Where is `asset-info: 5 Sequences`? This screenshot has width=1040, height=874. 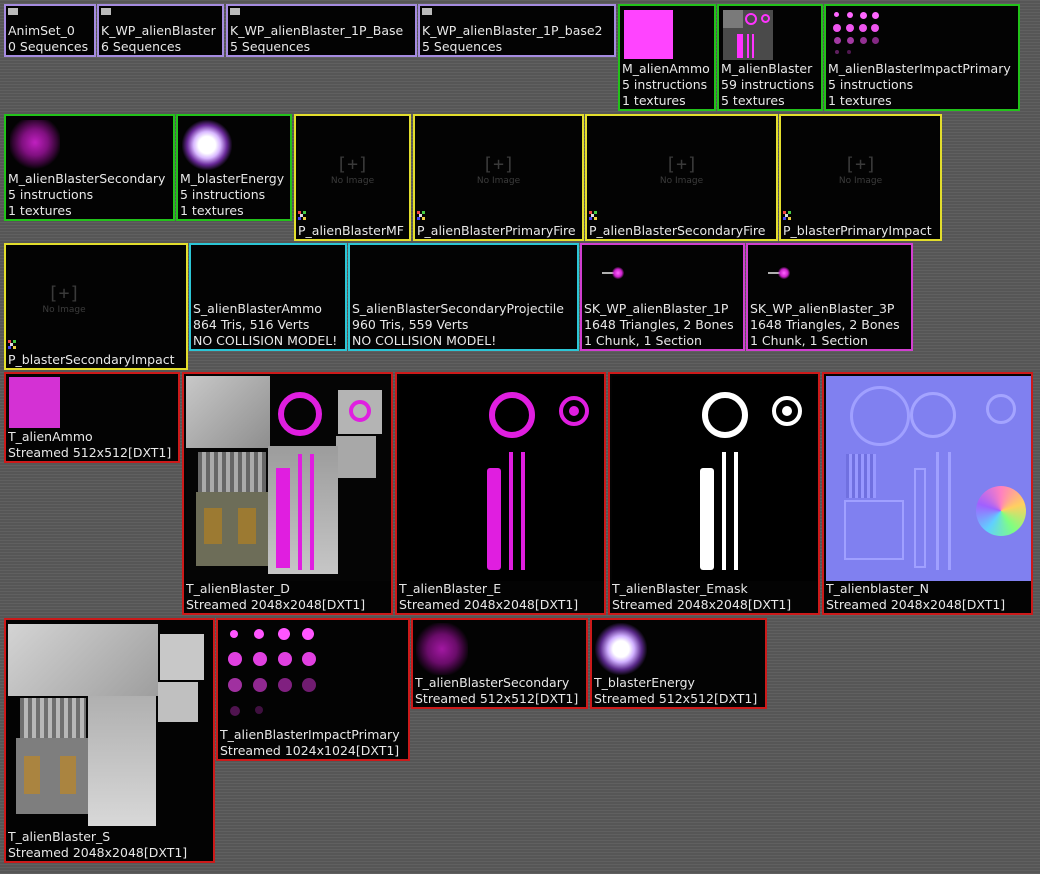
asset-info: 5 Sequences is located at coordinates (462, 46).